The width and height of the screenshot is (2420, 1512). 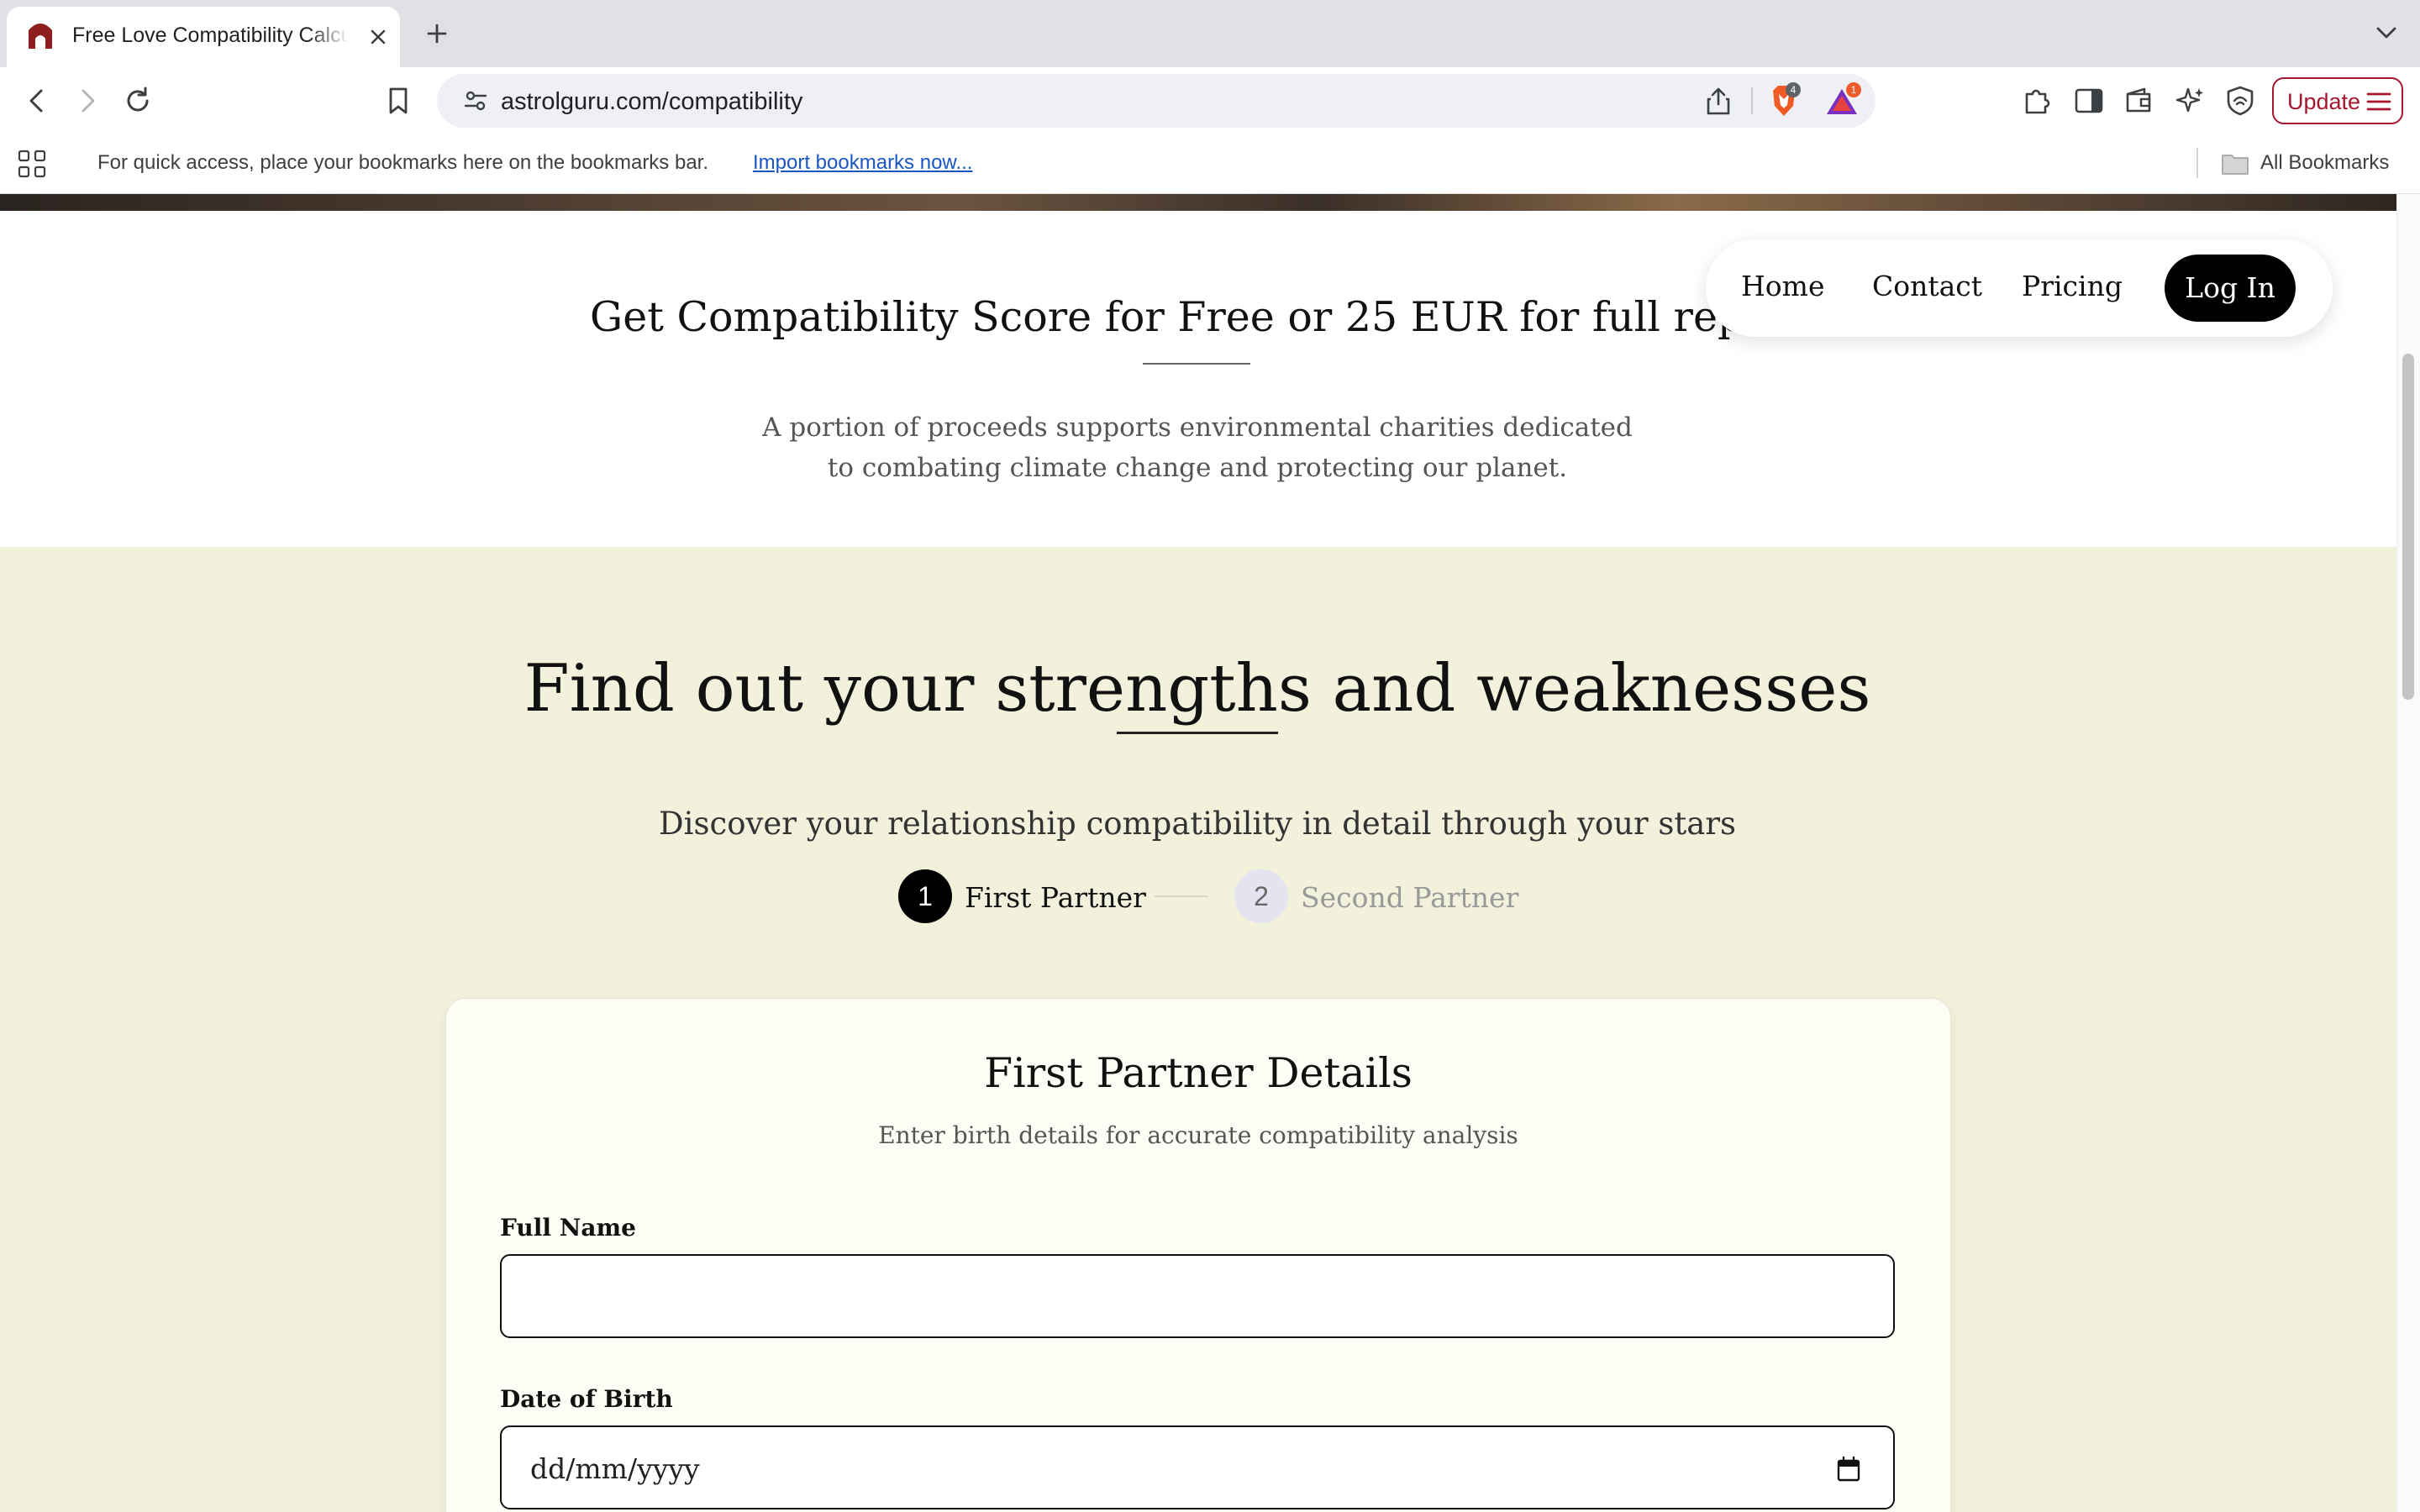 I want to click on tab-strip: Free Love Compatibility Calculator, so click(x=1210, y=33).